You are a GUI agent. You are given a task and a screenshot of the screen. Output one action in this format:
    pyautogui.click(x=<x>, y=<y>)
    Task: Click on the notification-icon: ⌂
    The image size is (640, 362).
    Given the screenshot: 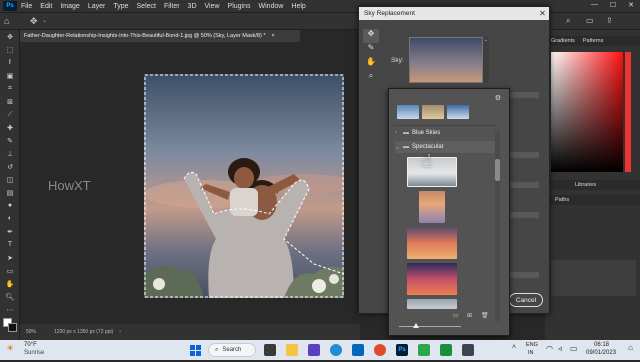 What is the action you would take?
    pyautogui.click(x=630, y=347)
    